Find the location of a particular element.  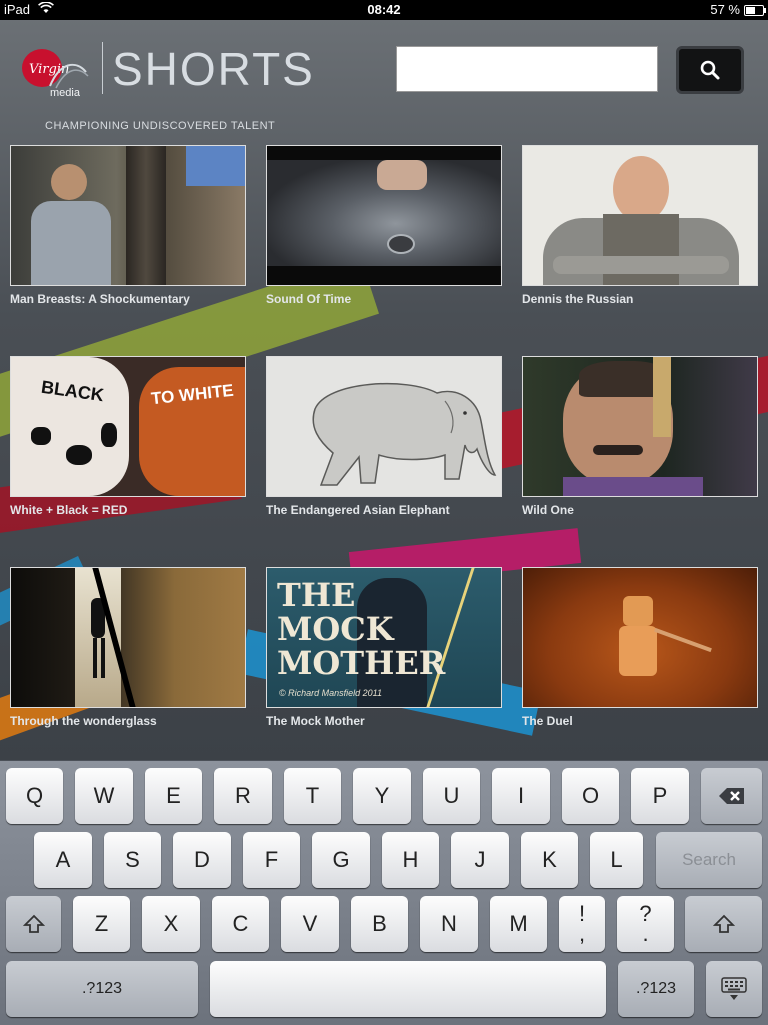

key-k: K is located at coordinates (549, 860).